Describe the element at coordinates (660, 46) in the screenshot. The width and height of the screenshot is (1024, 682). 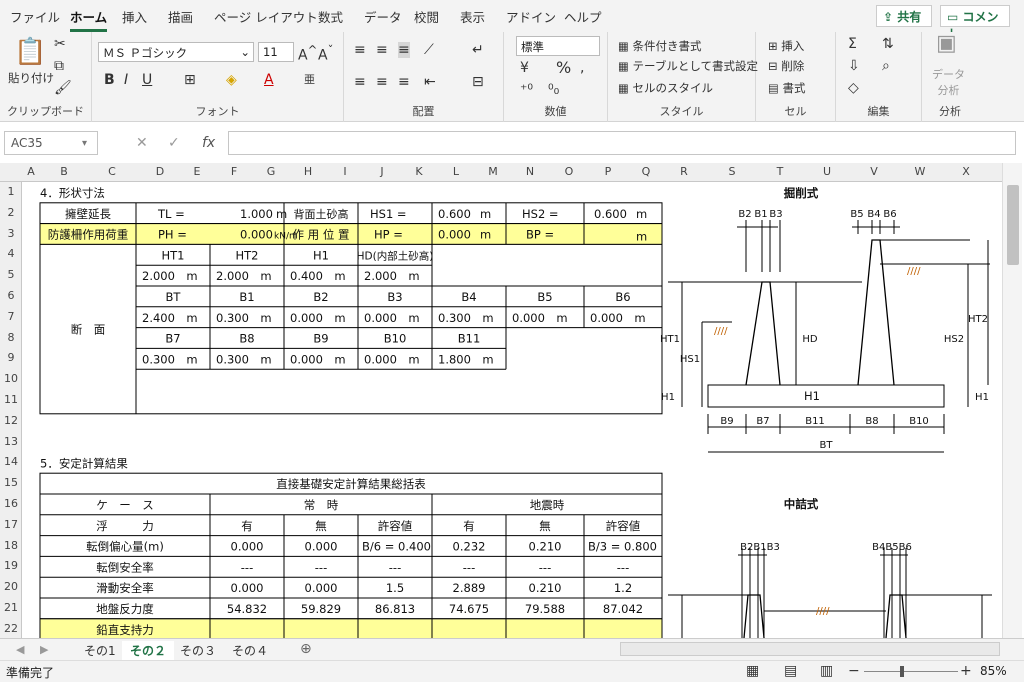
I see `conditional-format-button: ▦ 条件付き書式` at that location.